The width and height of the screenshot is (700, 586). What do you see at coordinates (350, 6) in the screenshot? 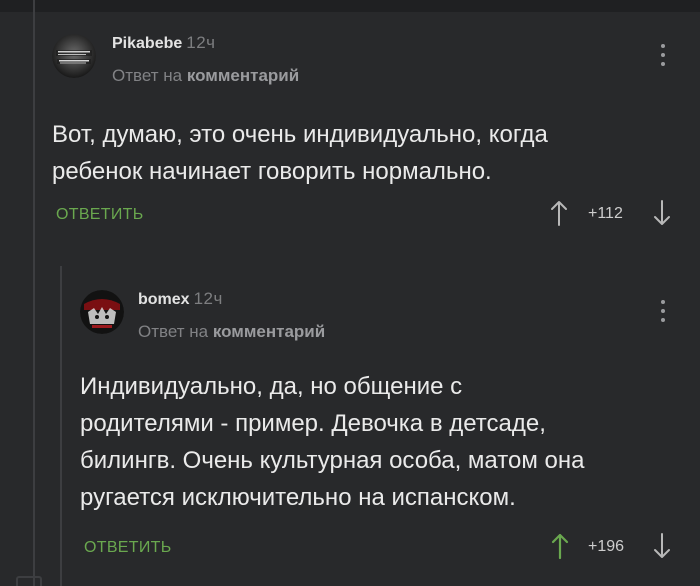
I see `top-bar-edge` at bounding box center [350, 6].